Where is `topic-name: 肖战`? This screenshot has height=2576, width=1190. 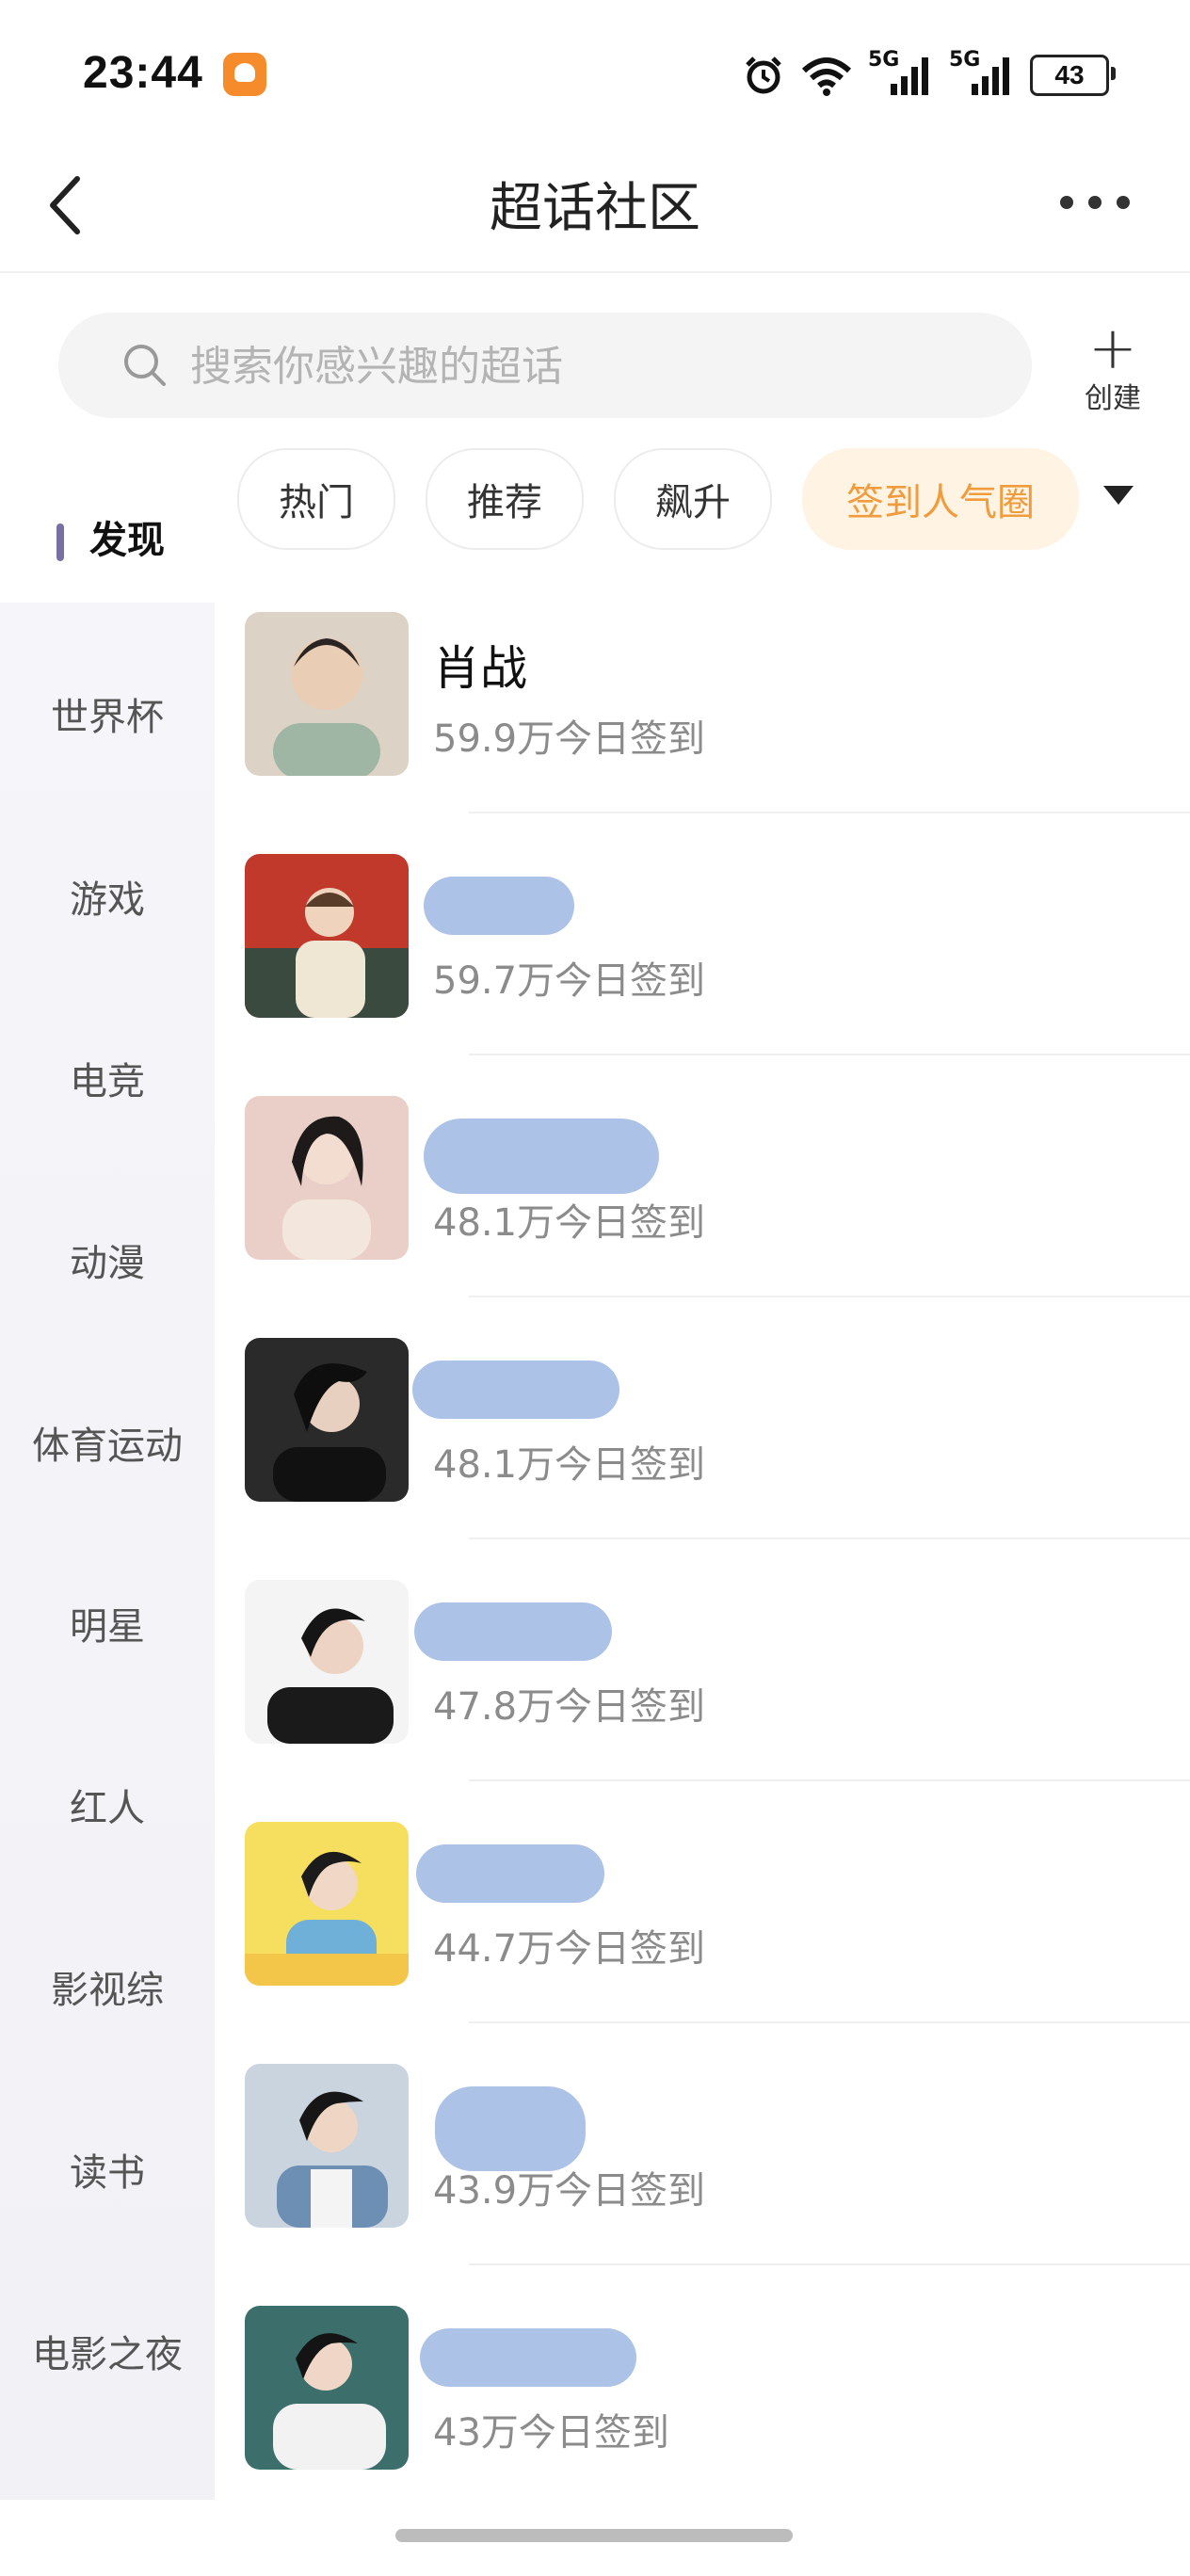
topic-name: 肖战 is located at coordinates (480, 668).